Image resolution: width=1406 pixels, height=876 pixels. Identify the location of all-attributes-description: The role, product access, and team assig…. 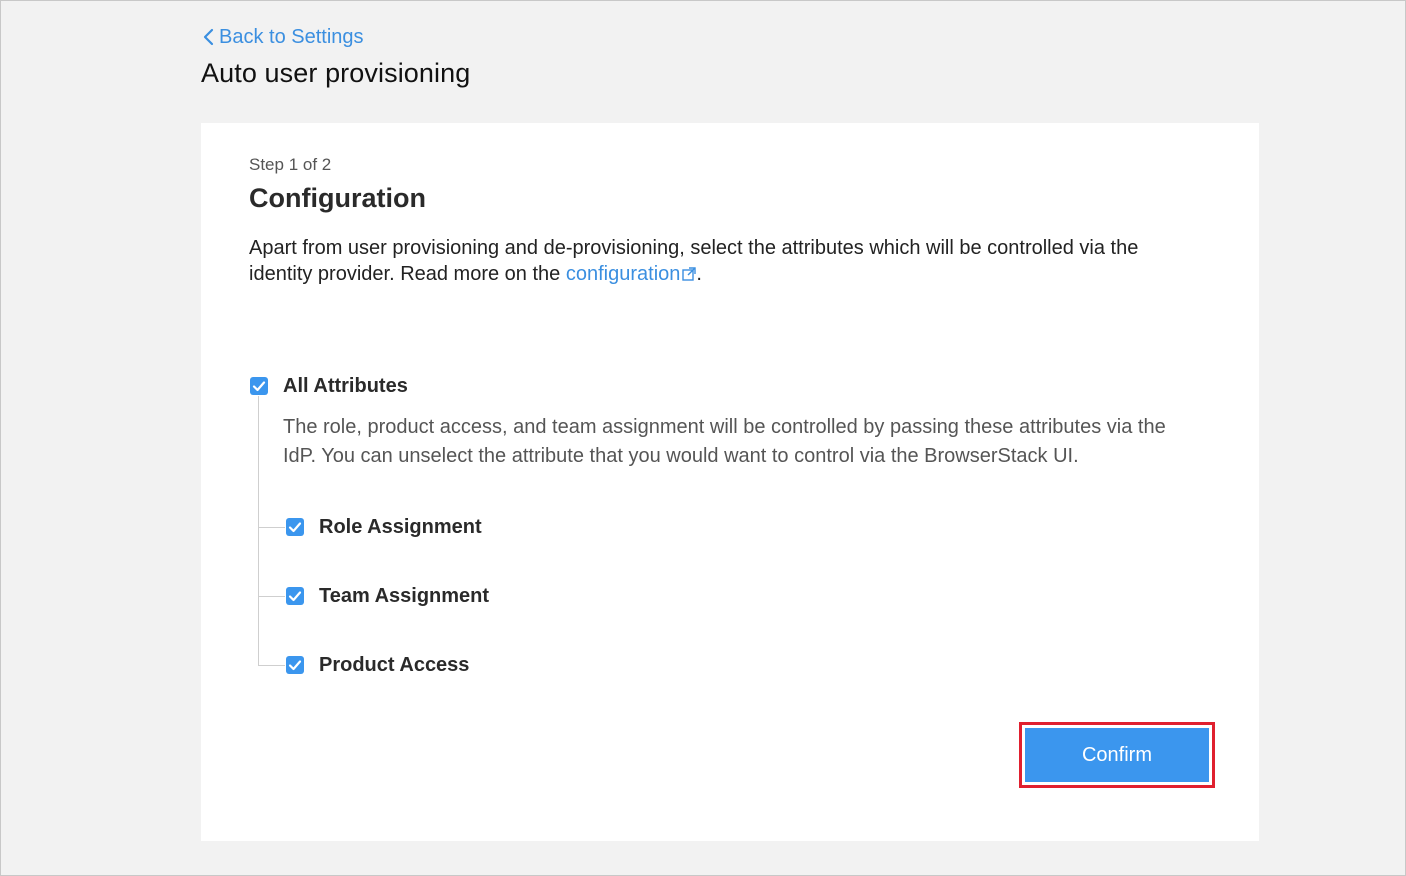
(724, 441).